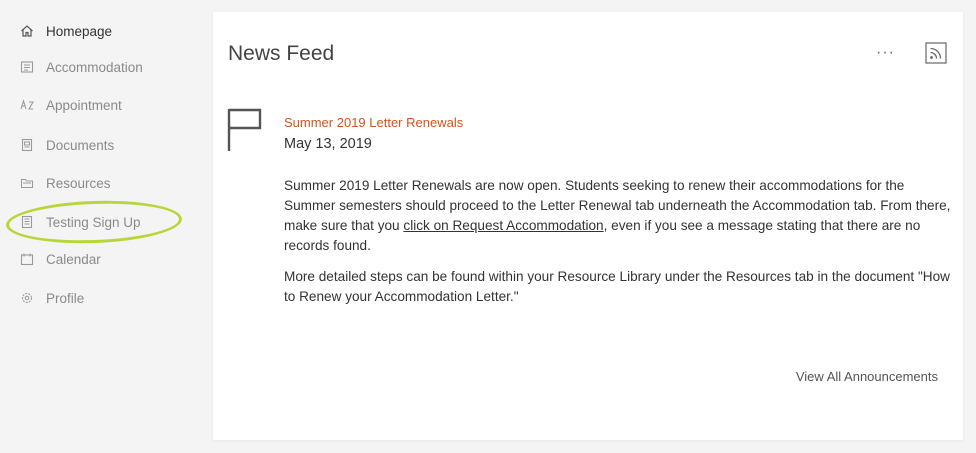 Image resolution: width=976 pixels, height=453 pixels. Describe the element at coordinates (373, 122) in the screenshot. I see `announcement-title-link: Summer 2019 Letter Renewals` at that location.